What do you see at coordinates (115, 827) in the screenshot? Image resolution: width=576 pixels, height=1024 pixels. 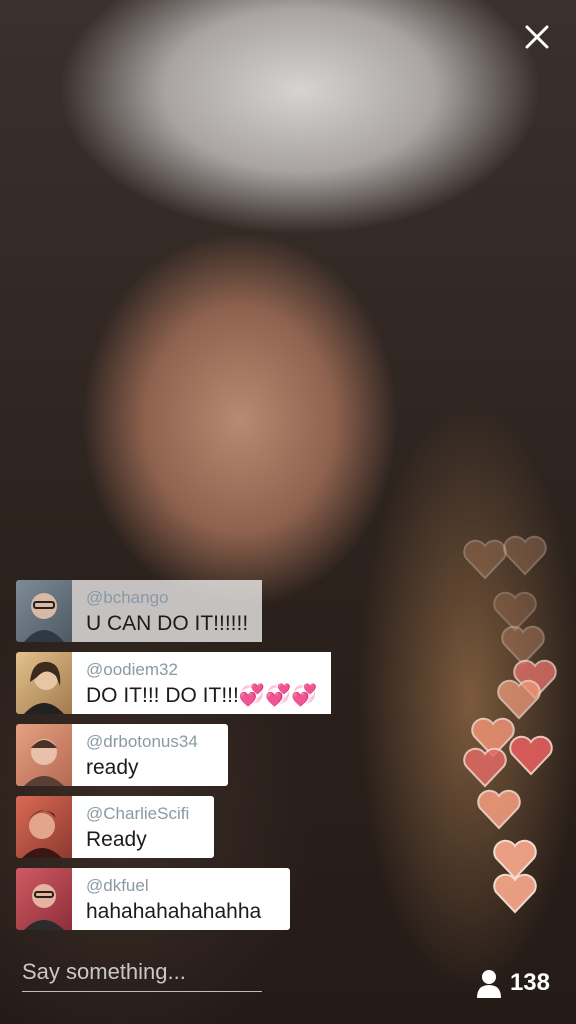 I see `chat-message: @CharlieScifi Ready` at bounding box center [115, 827].